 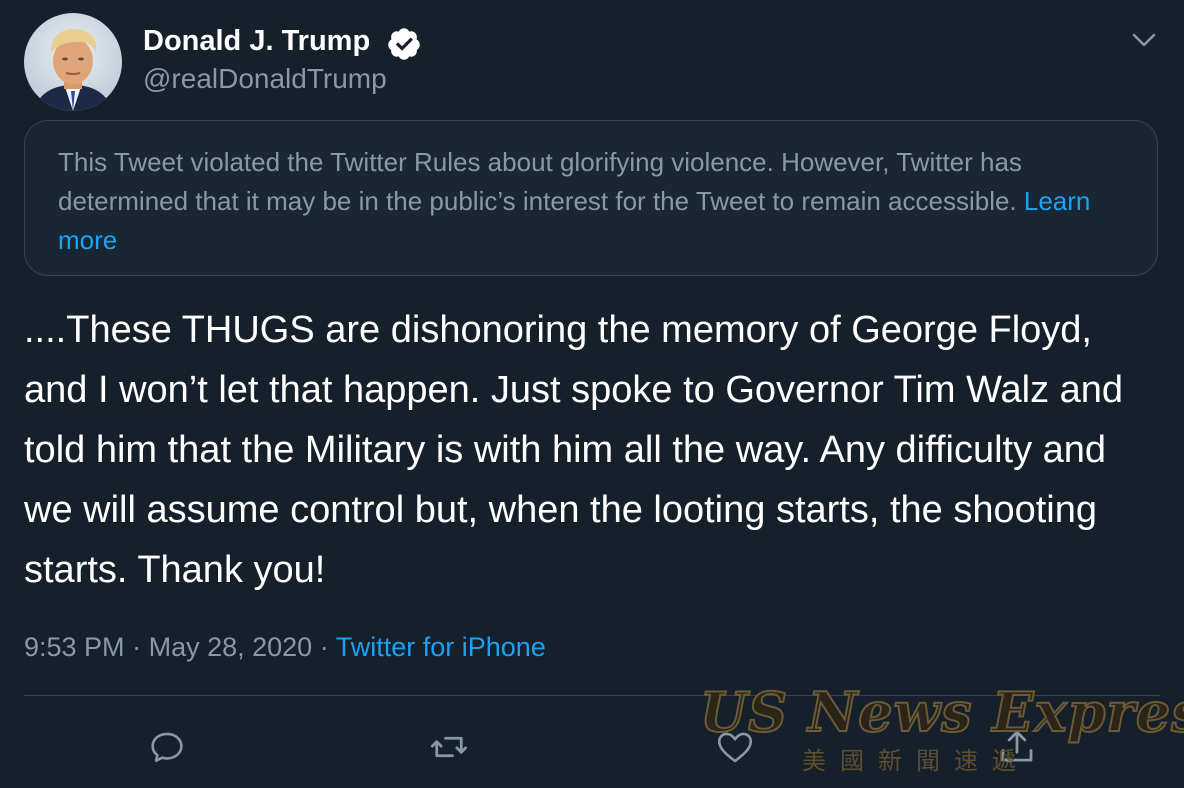 What do you see at coordinates (592, 695) in the screenshot?
I see `divider` at bounding box center [592, 695].